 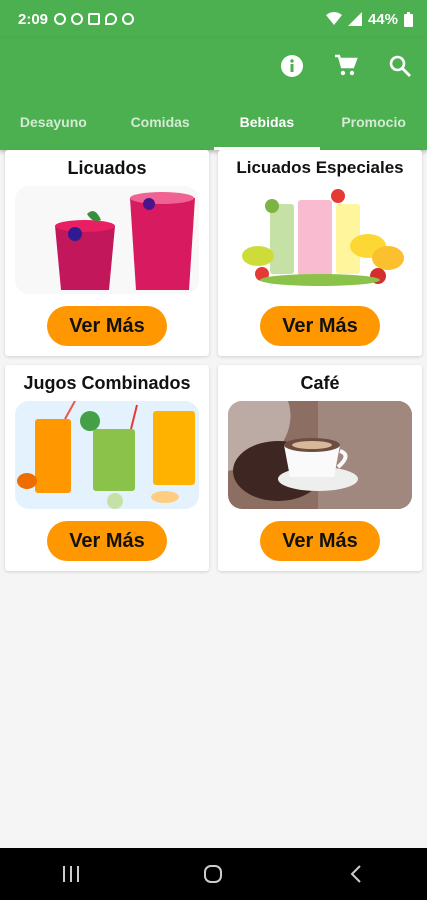 I want to click on licuados-image, so click(x=107, y=240).